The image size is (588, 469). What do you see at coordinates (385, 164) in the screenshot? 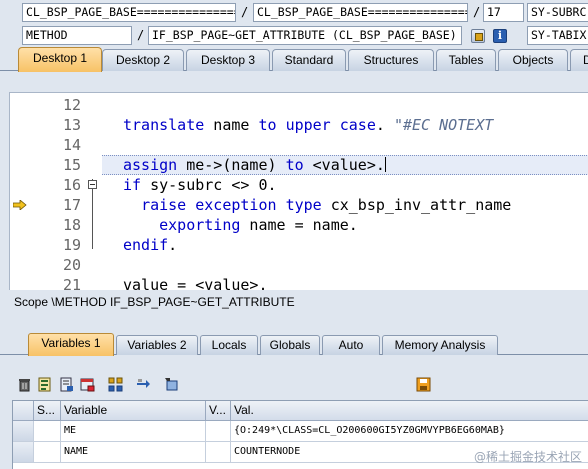
I see `text-caret` at bounding box center [385, 164].